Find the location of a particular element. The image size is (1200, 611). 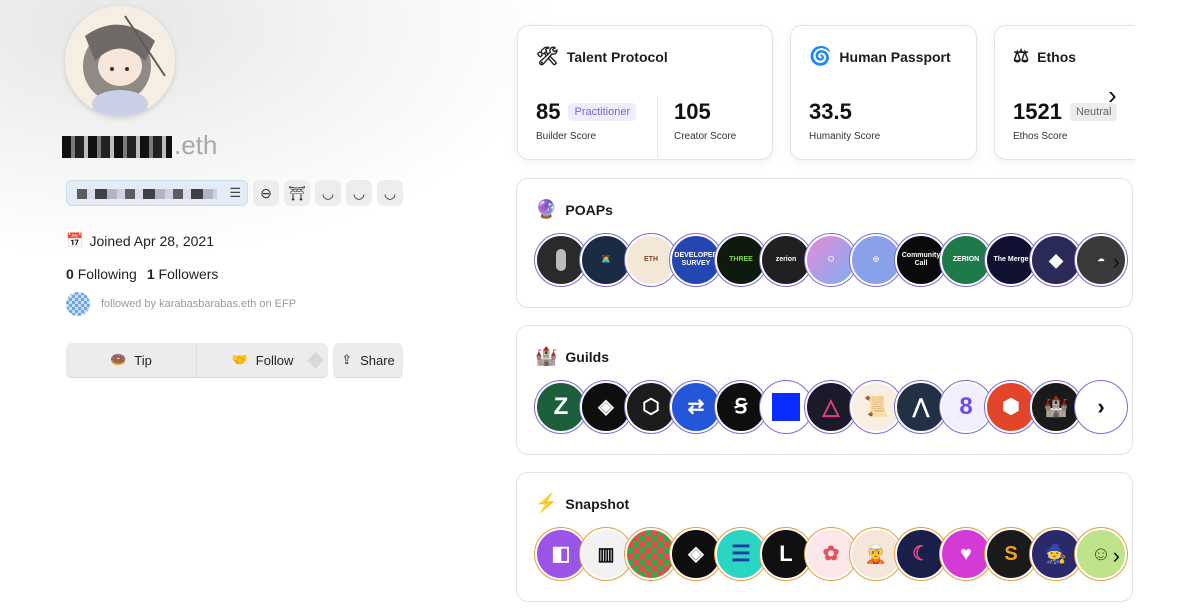

card-header: 🛠 Talent Protocol is located at coordinates (602, 56).